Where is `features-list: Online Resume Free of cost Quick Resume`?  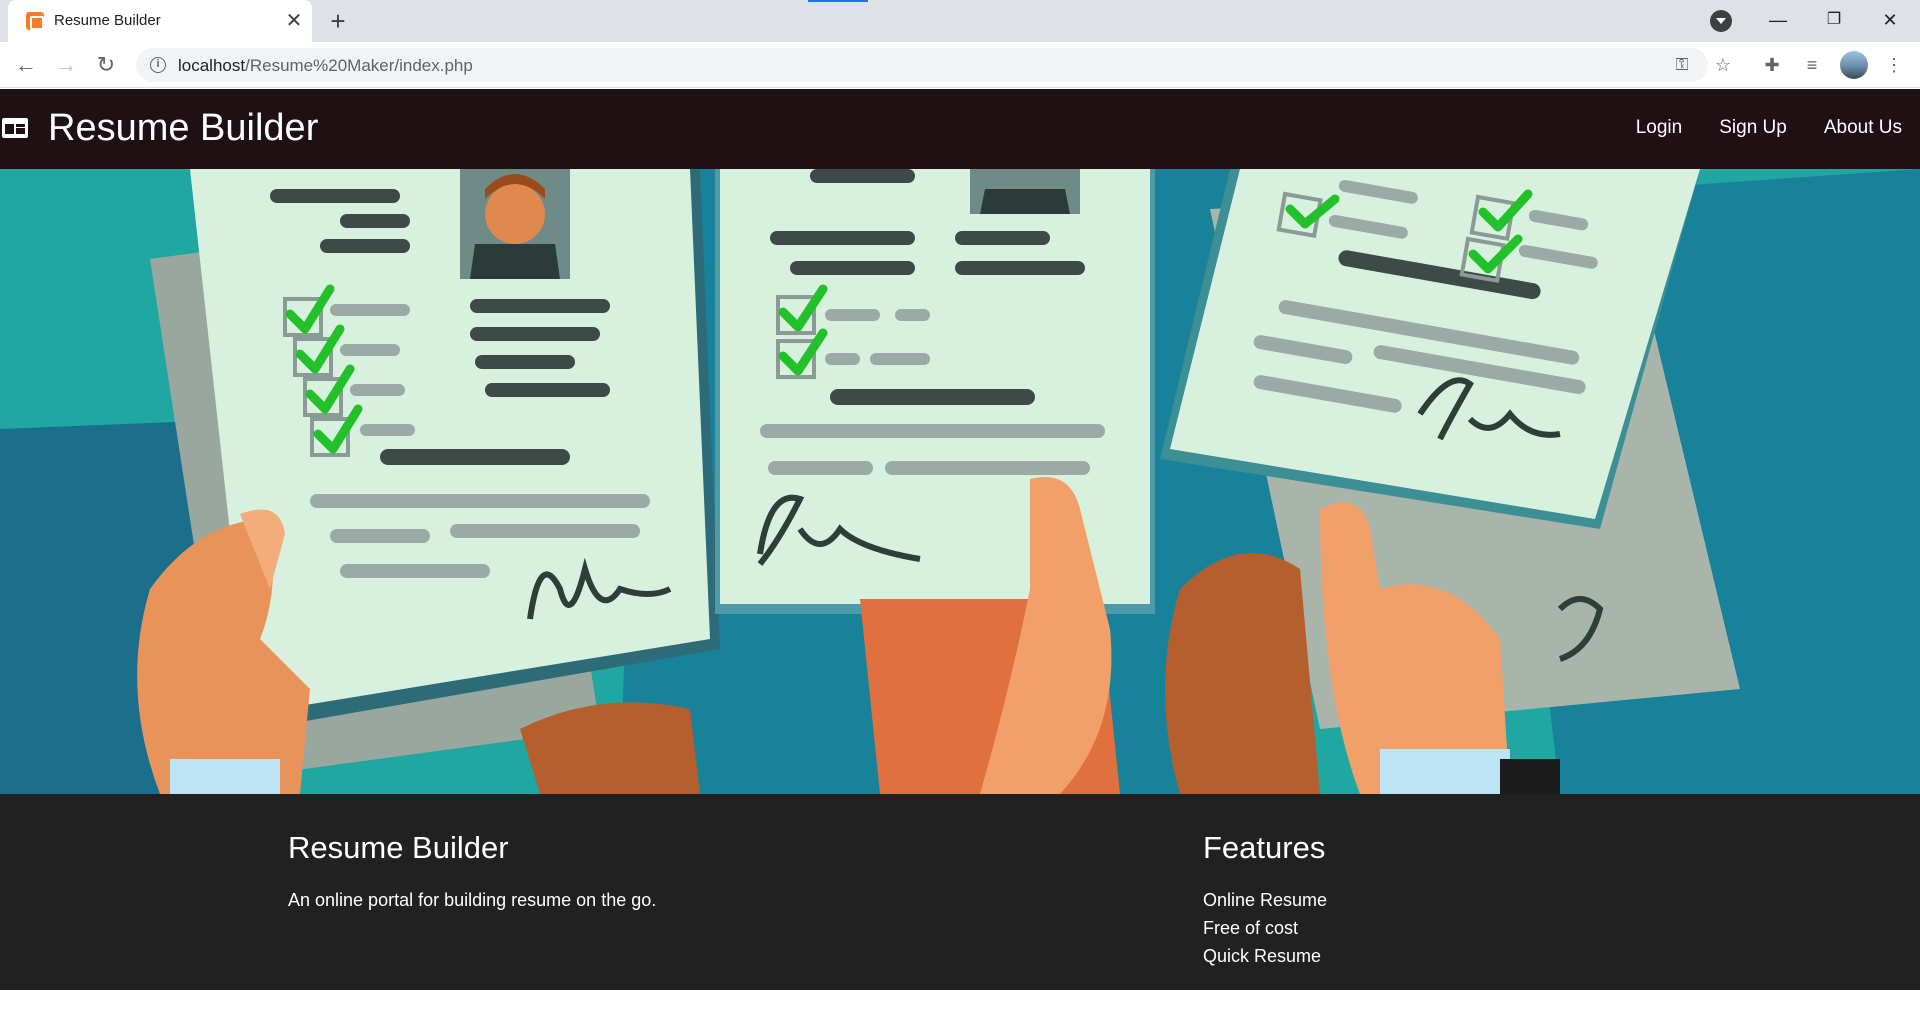 features-list: Online Resume Free of cost Quick Resume is located at coordinates (1265, 928).